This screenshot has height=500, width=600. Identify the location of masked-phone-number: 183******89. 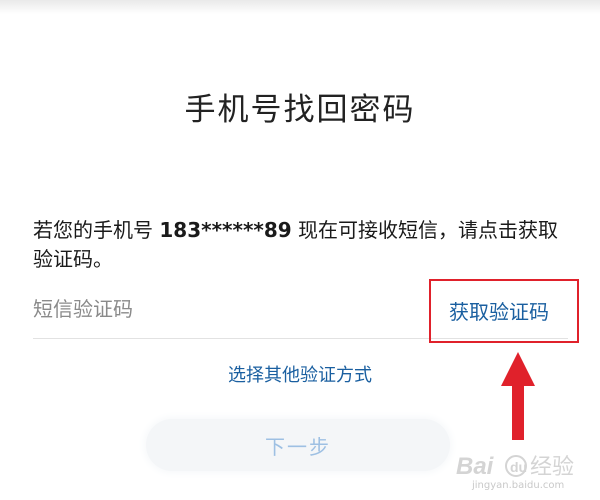
(225, 230).